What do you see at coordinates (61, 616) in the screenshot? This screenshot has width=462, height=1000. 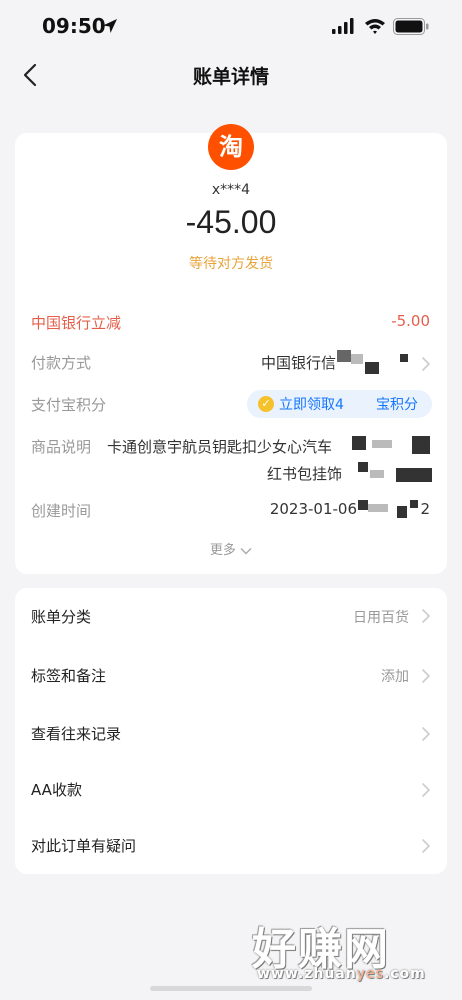 I see `category-label: 账单分类` at bounding box center [61, 616].